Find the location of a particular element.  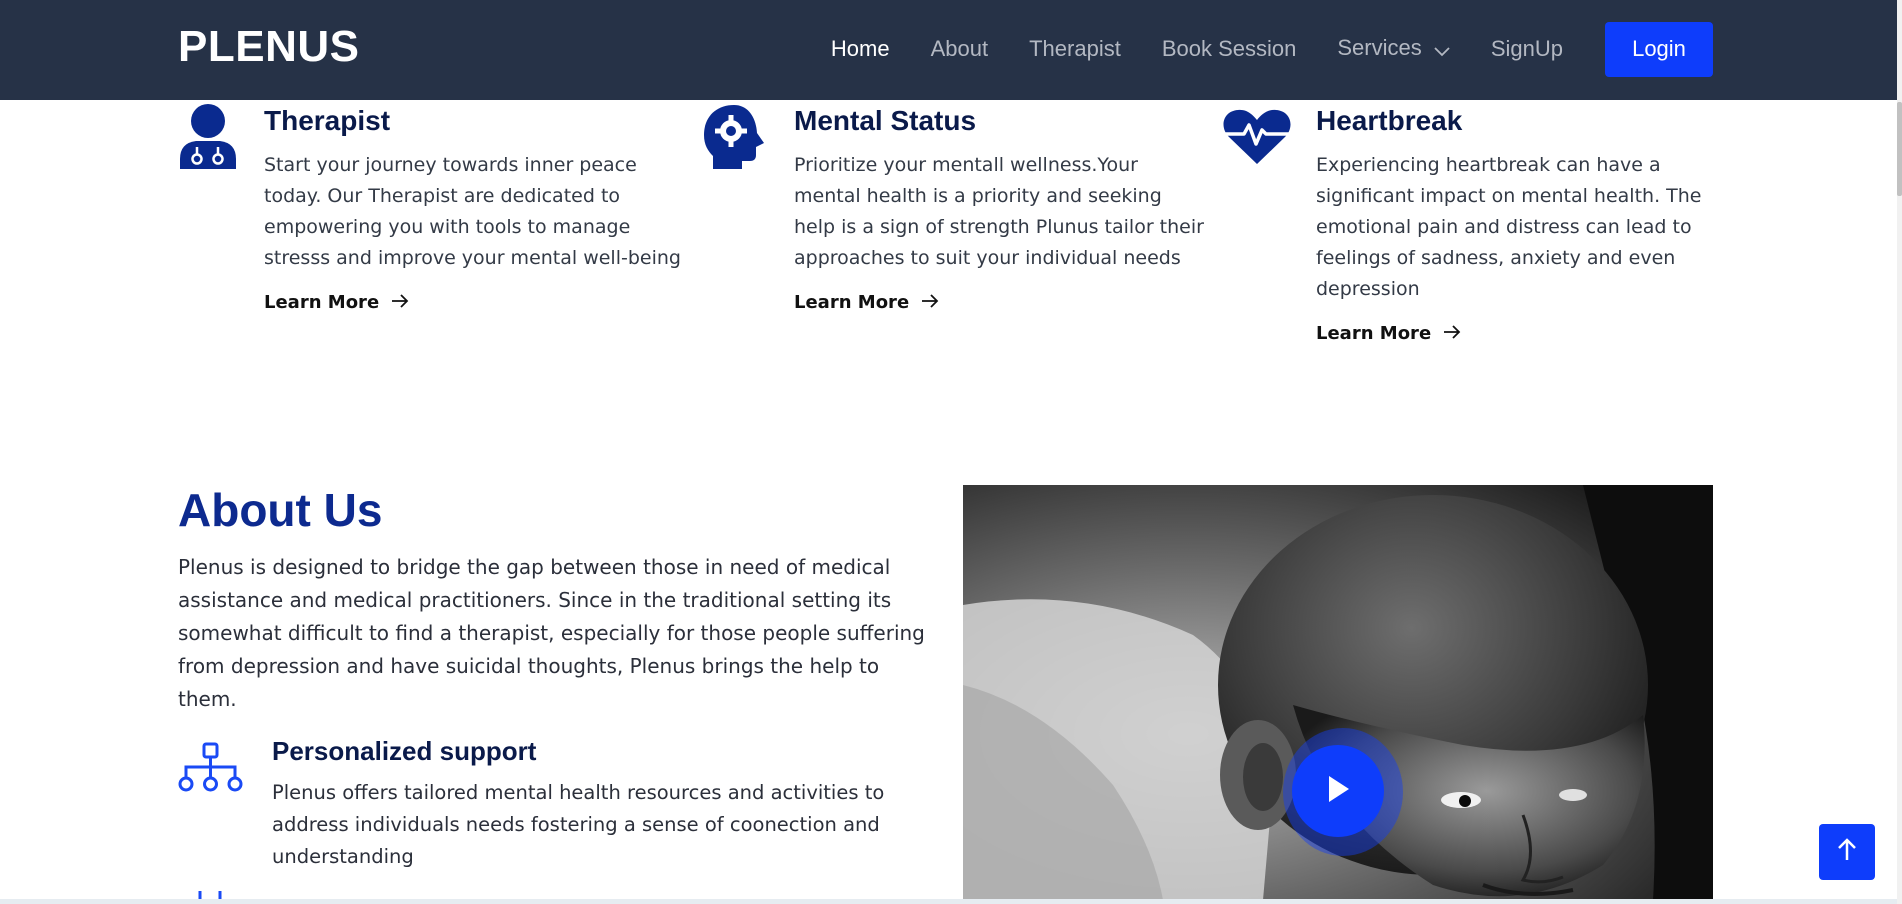

back-to-top-button is located at coordinates (1847, 852).